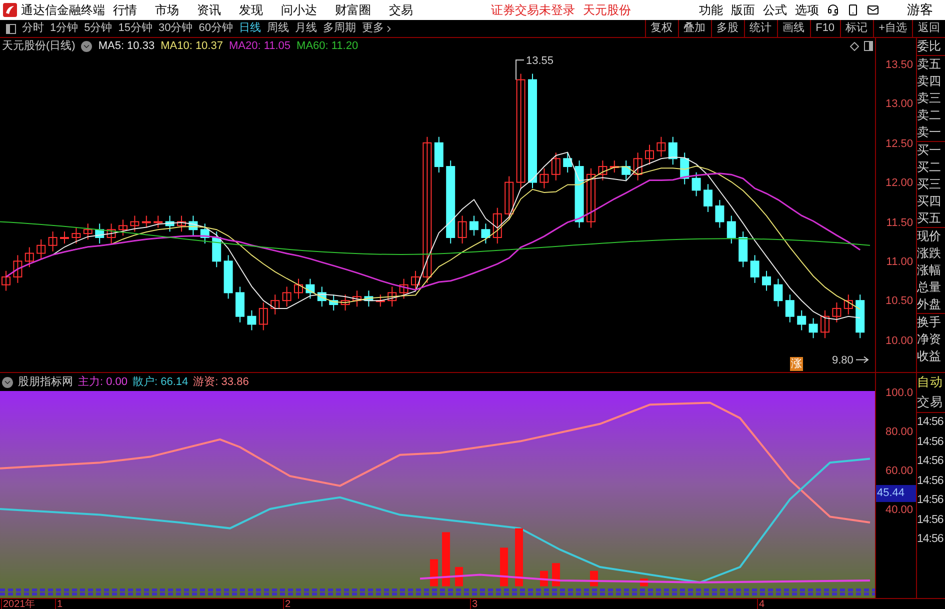  Describe the element at coordinates (711, 10) in the screenshot. I see `menu-item: 功能` at that location.